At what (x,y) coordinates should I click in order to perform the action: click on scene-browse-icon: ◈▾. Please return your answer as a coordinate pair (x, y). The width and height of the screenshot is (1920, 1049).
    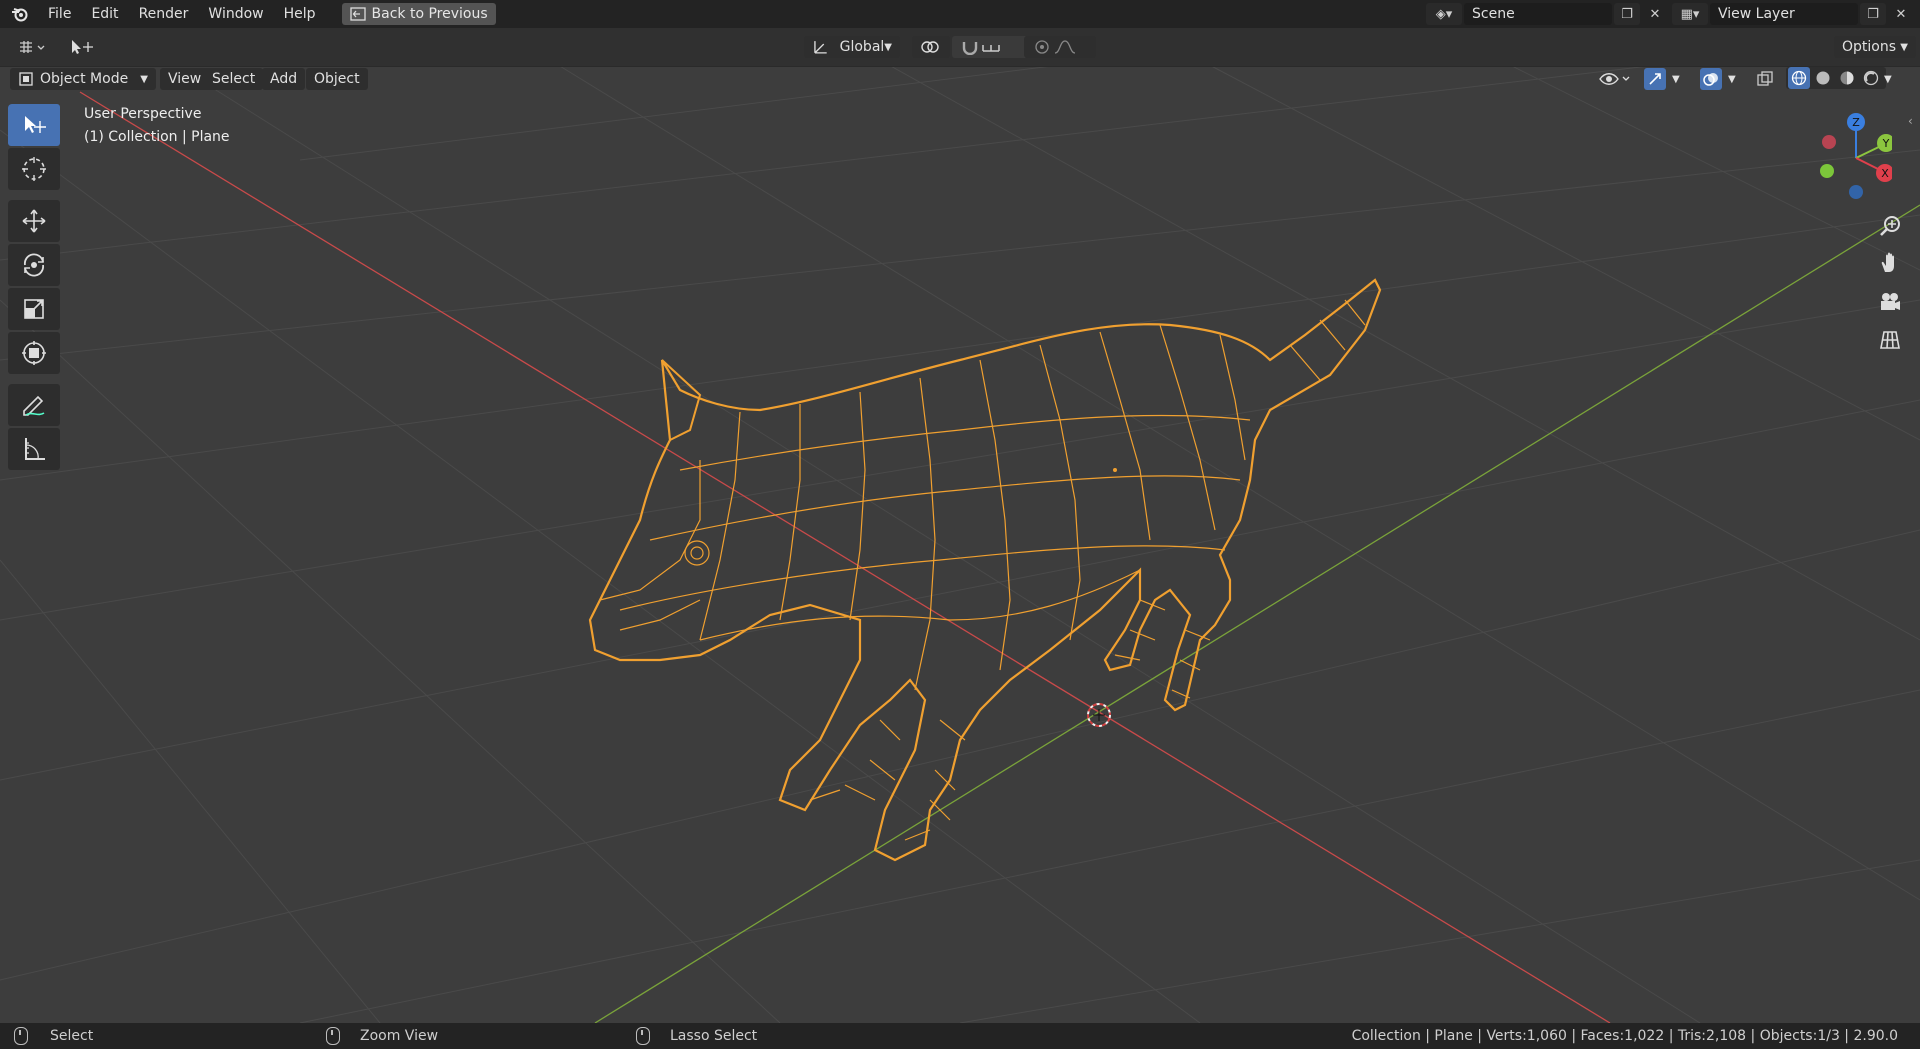
    Looking at the image, I should click on (1444, 14).